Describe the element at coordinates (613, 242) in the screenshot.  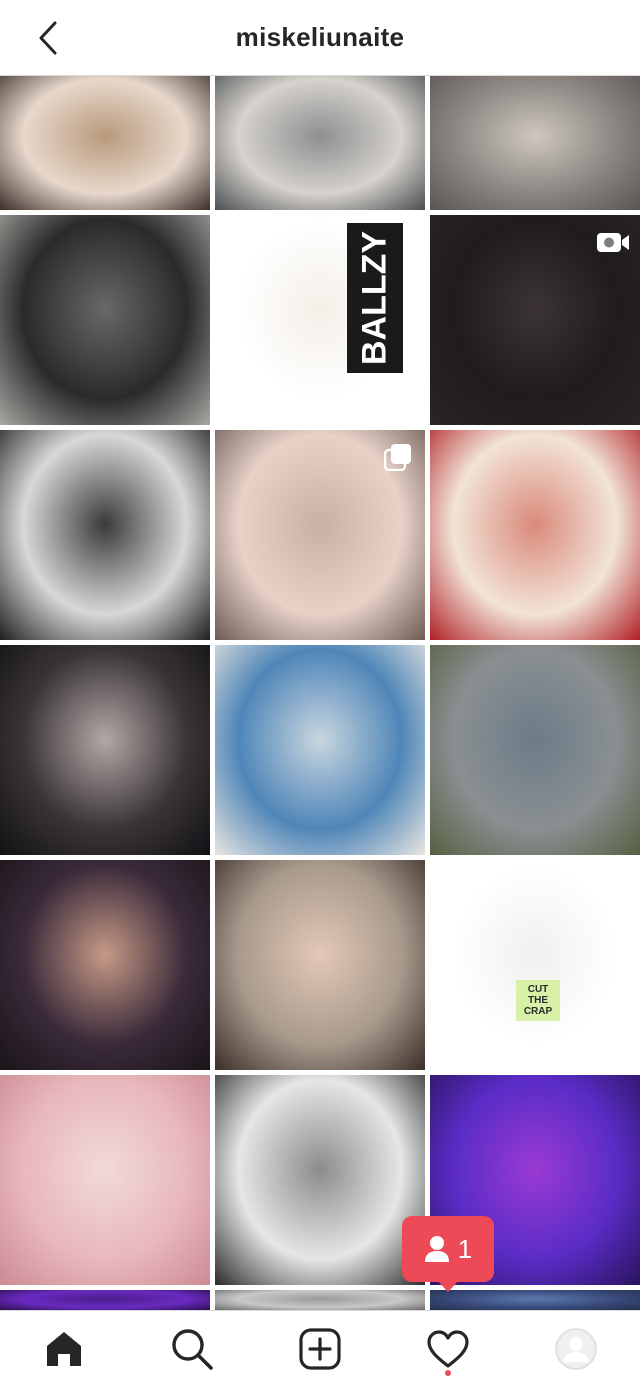
I see `video-icon` at that location.